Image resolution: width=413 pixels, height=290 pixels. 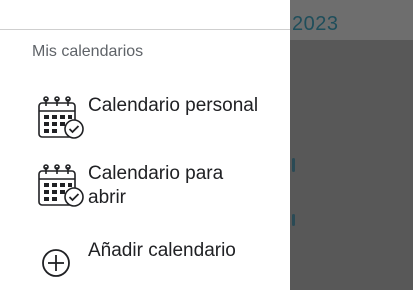 I want to click on calendar-item-open: Calendario para abrir, so click(x=161, y=186).